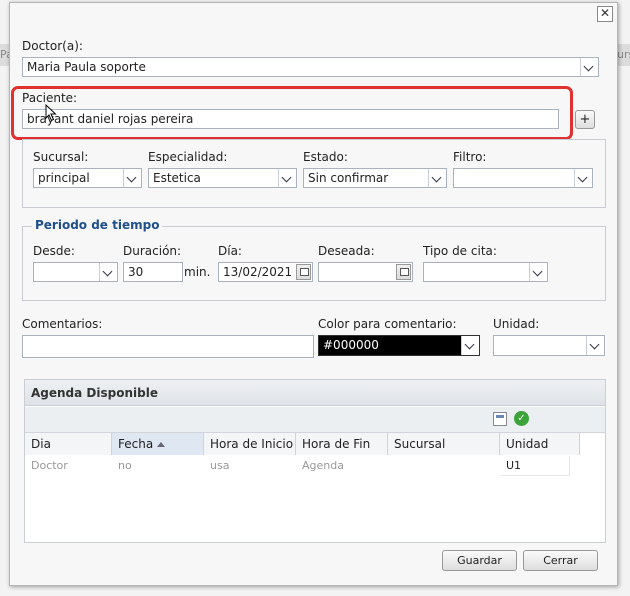  Describe the element at coordinates (485, 272) in the screenshot. I see `tipo-cita-select` at that location.